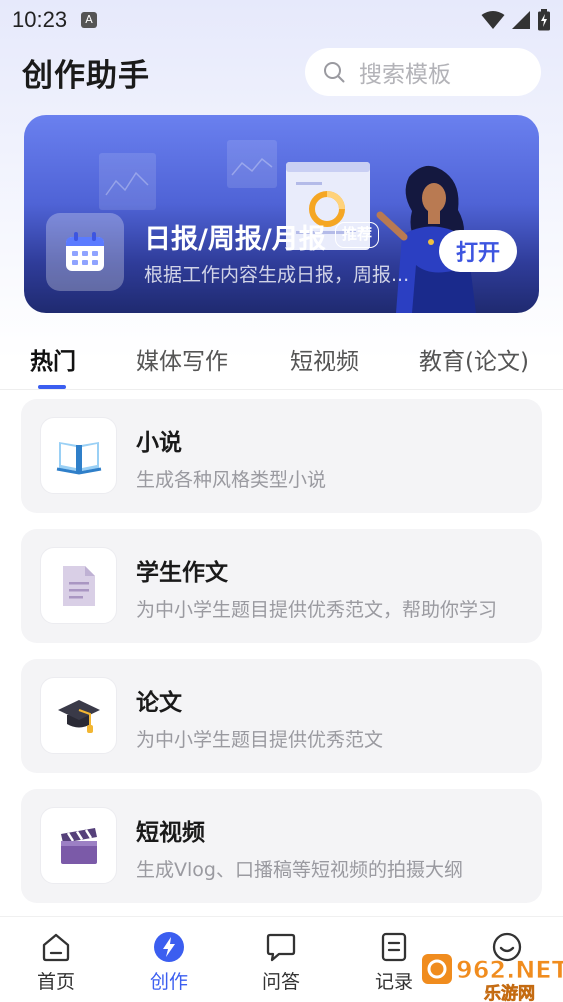 This screenshot has width=563, height=1002. Describe the element at coordinates (334, 72) in the screenshot. I see `search-icon` at that location.